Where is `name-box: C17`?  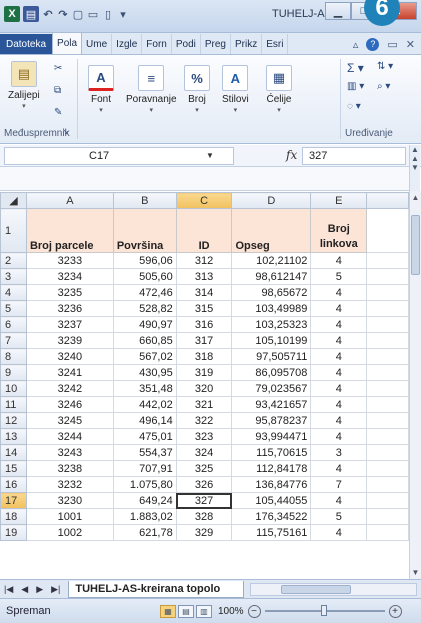
name-box: C17 is located at coordinates (119, 156).